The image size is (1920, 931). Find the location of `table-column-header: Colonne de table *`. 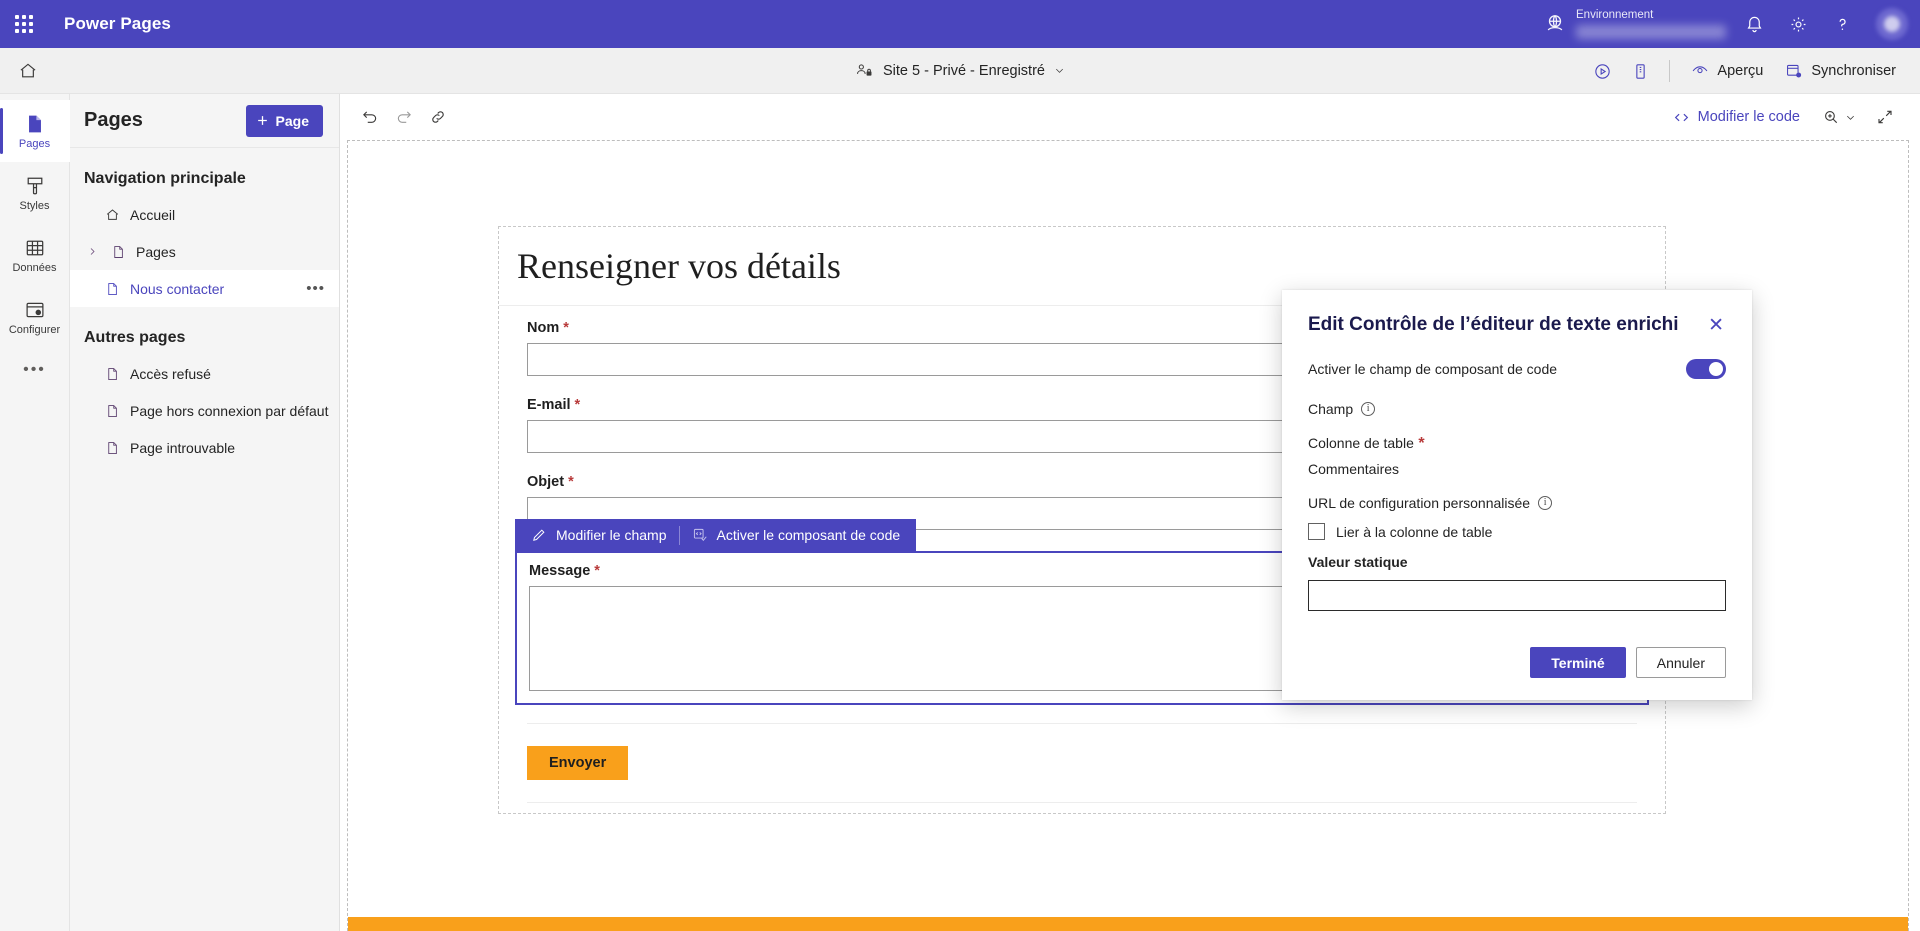

table-column-header: Colonne de table * is located at coordinates (1517, 444).